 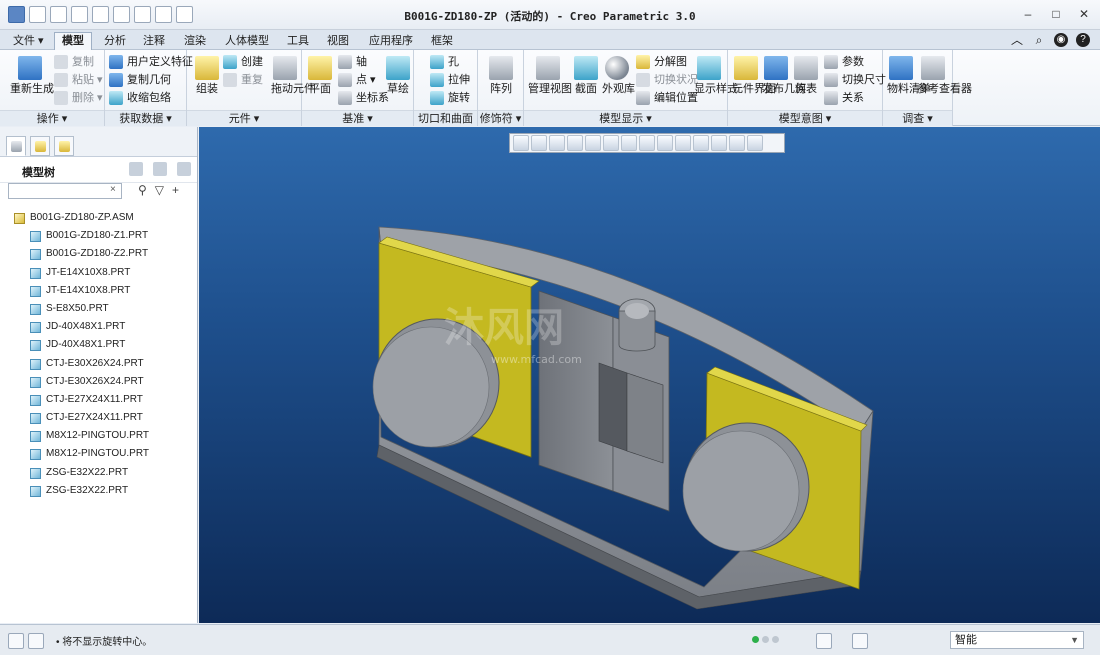 What do you see at coordinates (357, 80) in the screenshot?
I see `point-button: 点 ▾` at bounding box center [357, 80].